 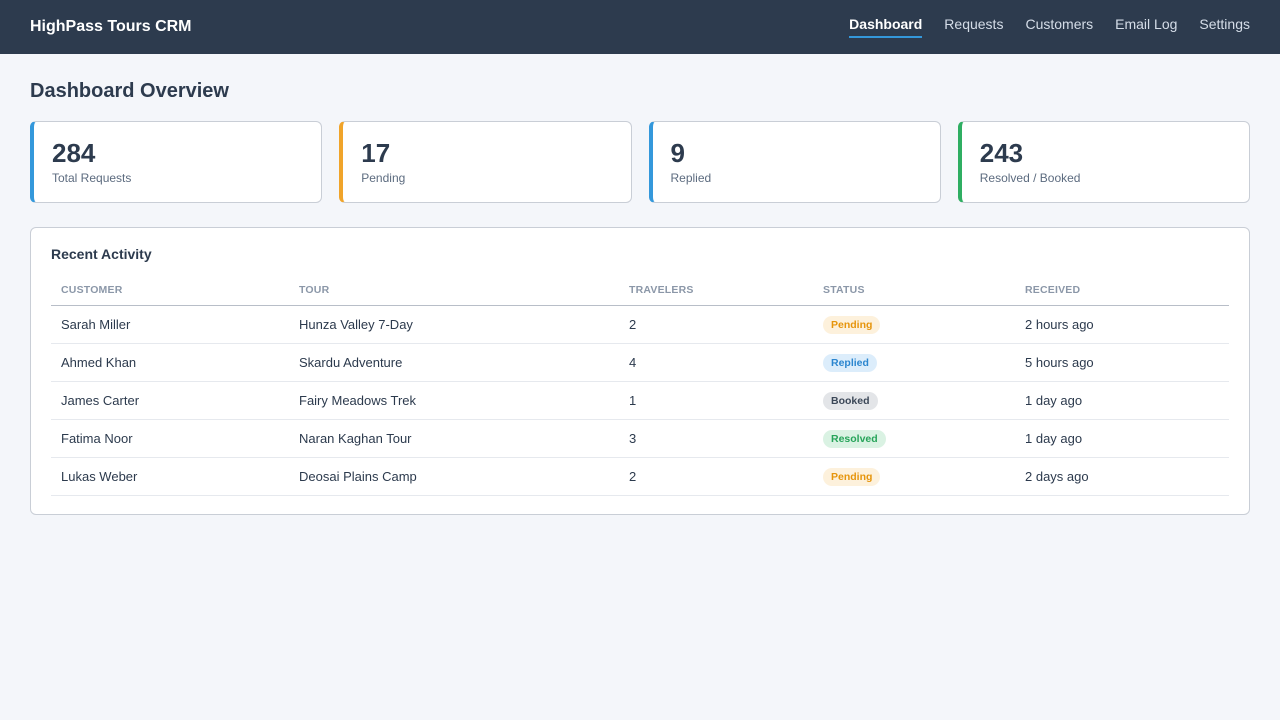 What do you see at coordinates (1224, 27) in the screenshot?
I see `nav-item-settings: Settings` at bounding box center [1224, 27].